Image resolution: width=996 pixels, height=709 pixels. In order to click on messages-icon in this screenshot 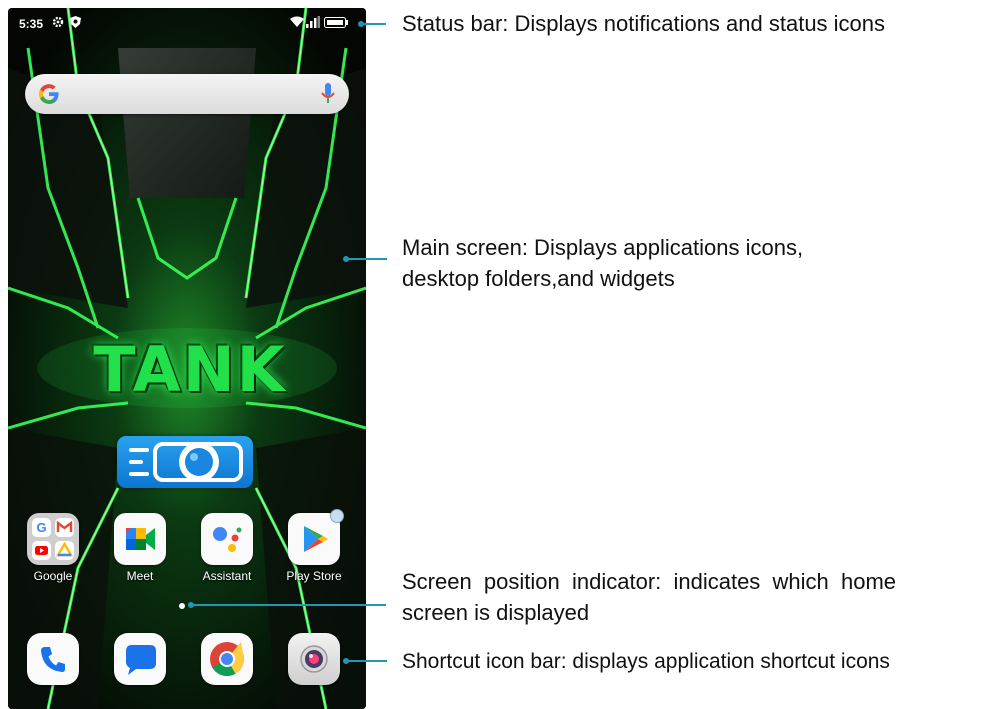, I will do `click(140, 659)`.